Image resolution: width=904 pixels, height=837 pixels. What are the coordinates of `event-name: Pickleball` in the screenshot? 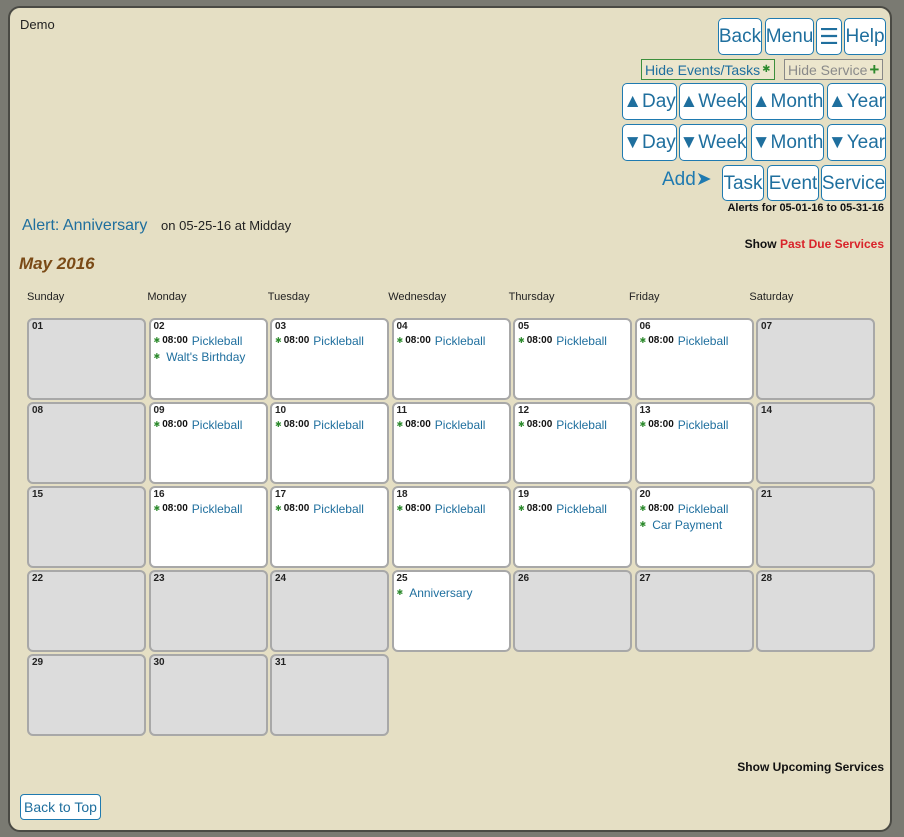 It's located at (460, 341).